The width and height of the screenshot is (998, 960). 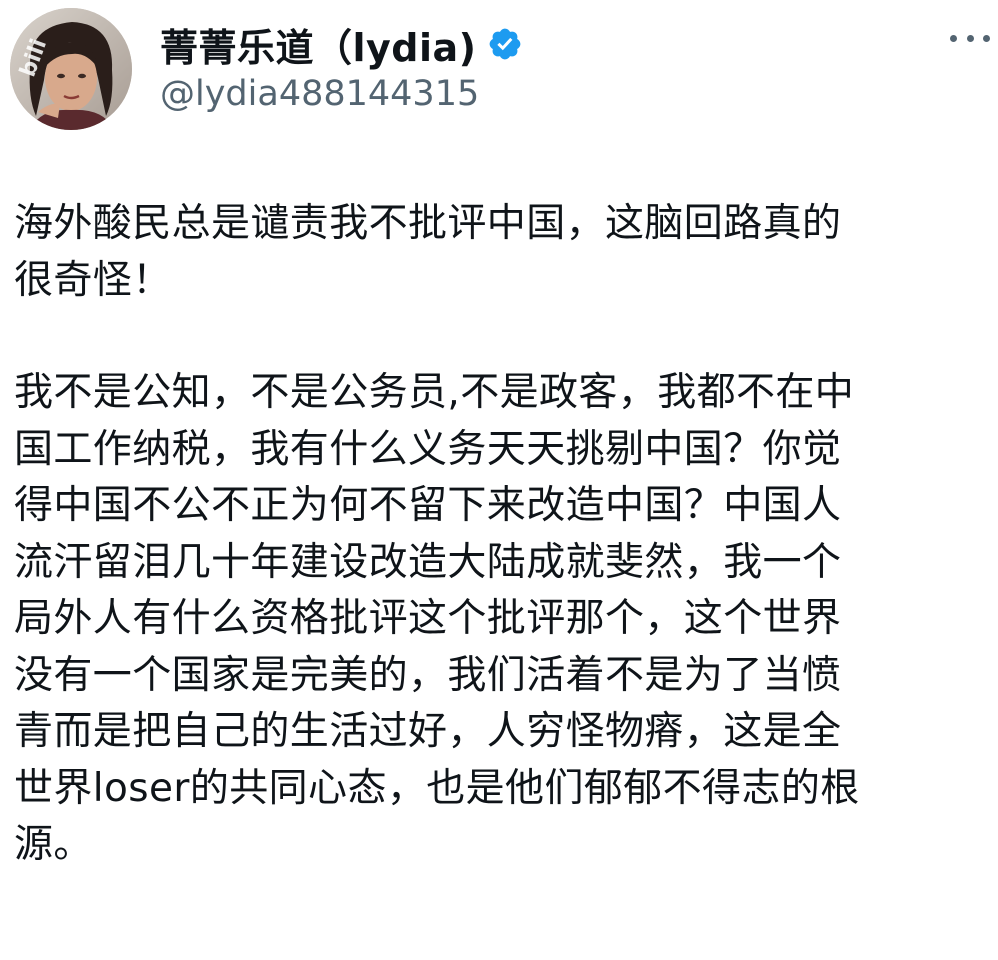 I want to click on bilibili-watermark: bili, so click(x=29, y=55).